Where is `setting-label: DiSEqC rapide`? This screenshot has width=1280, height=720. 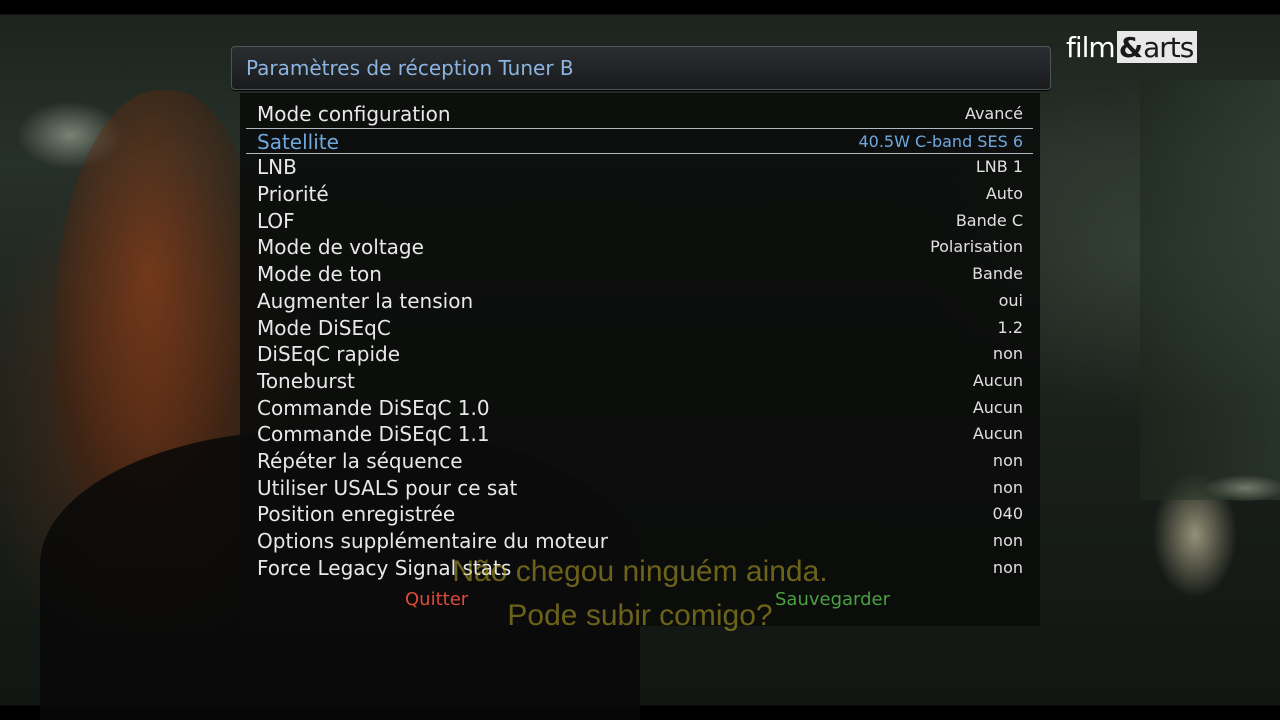 setting-label: DiSEqC rapide is located at coordinates (329, 354).